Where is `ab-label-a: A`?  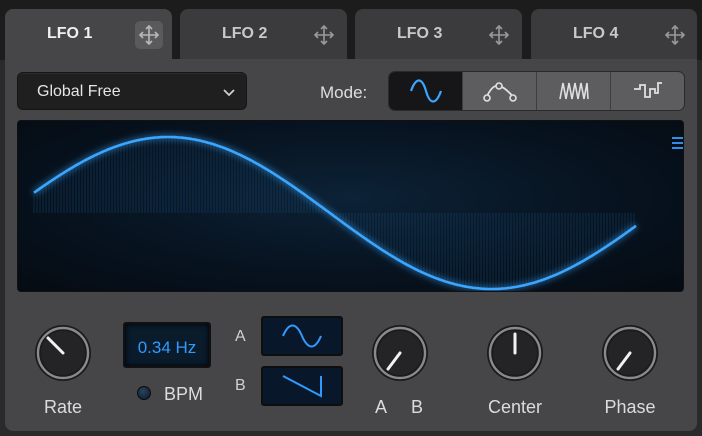 ab-label-a: A is located at coordinates (381, 407).